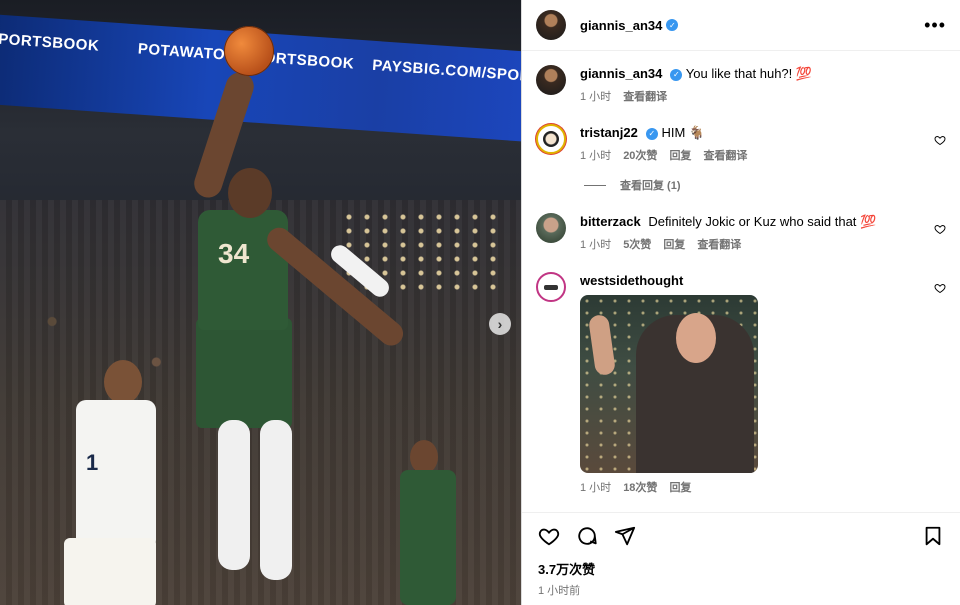 Image resolution: width=960 pixels, height=605 pixels. Describe the element at coordinates (621, 25) in the screenshot. I see `header-username: giannis_an34` at that location.